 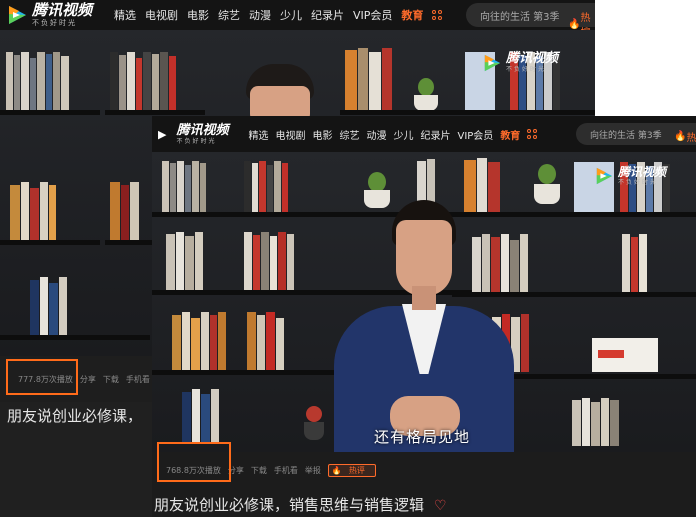 I want to click on play-triangle-icon: ▶, so click(x=162, y=134).